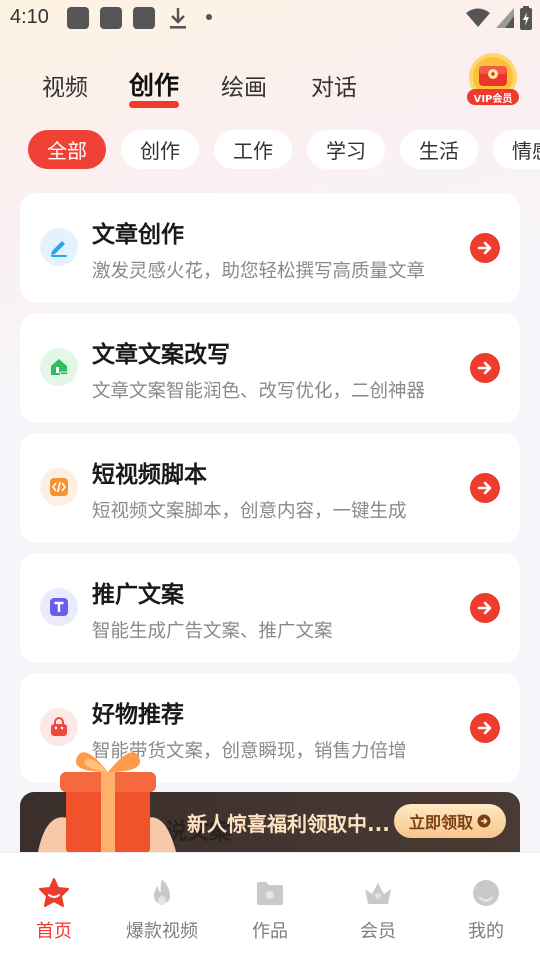  Describe the element at coordinates (107, 803) in the screenshot. I see `gift-box-icon` at that location.